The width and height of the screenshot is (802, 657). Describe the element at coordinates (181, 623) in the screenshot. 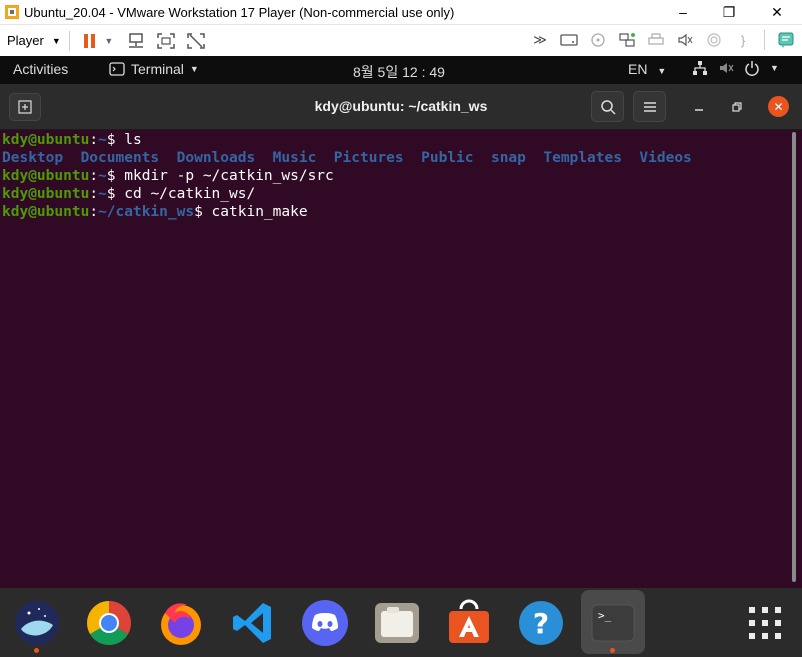

I see `firefox-icon` at that location.